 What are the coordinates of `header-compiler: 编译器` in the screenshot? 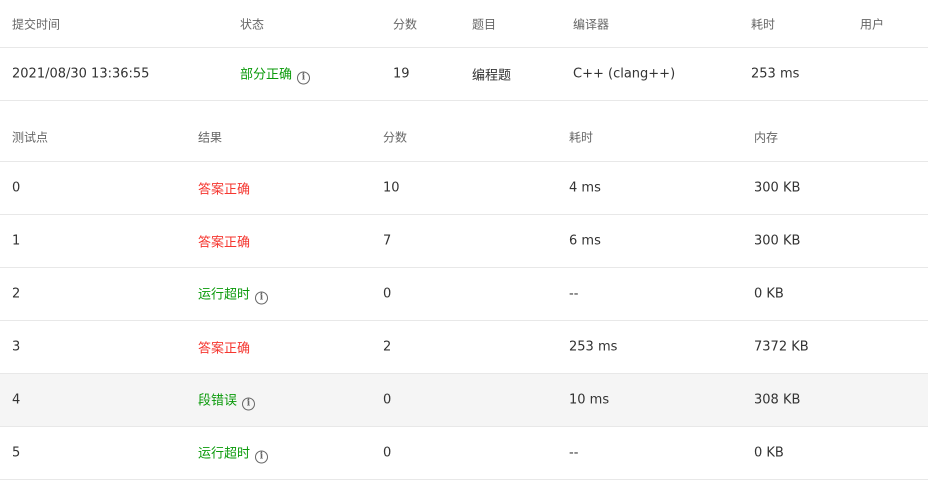 It's located at (591, 24).